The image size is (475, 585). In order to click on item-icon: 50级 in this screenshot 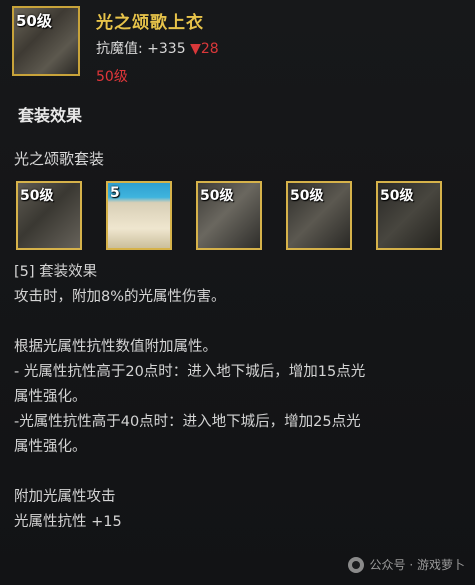, I will do `click(46, 41)`.